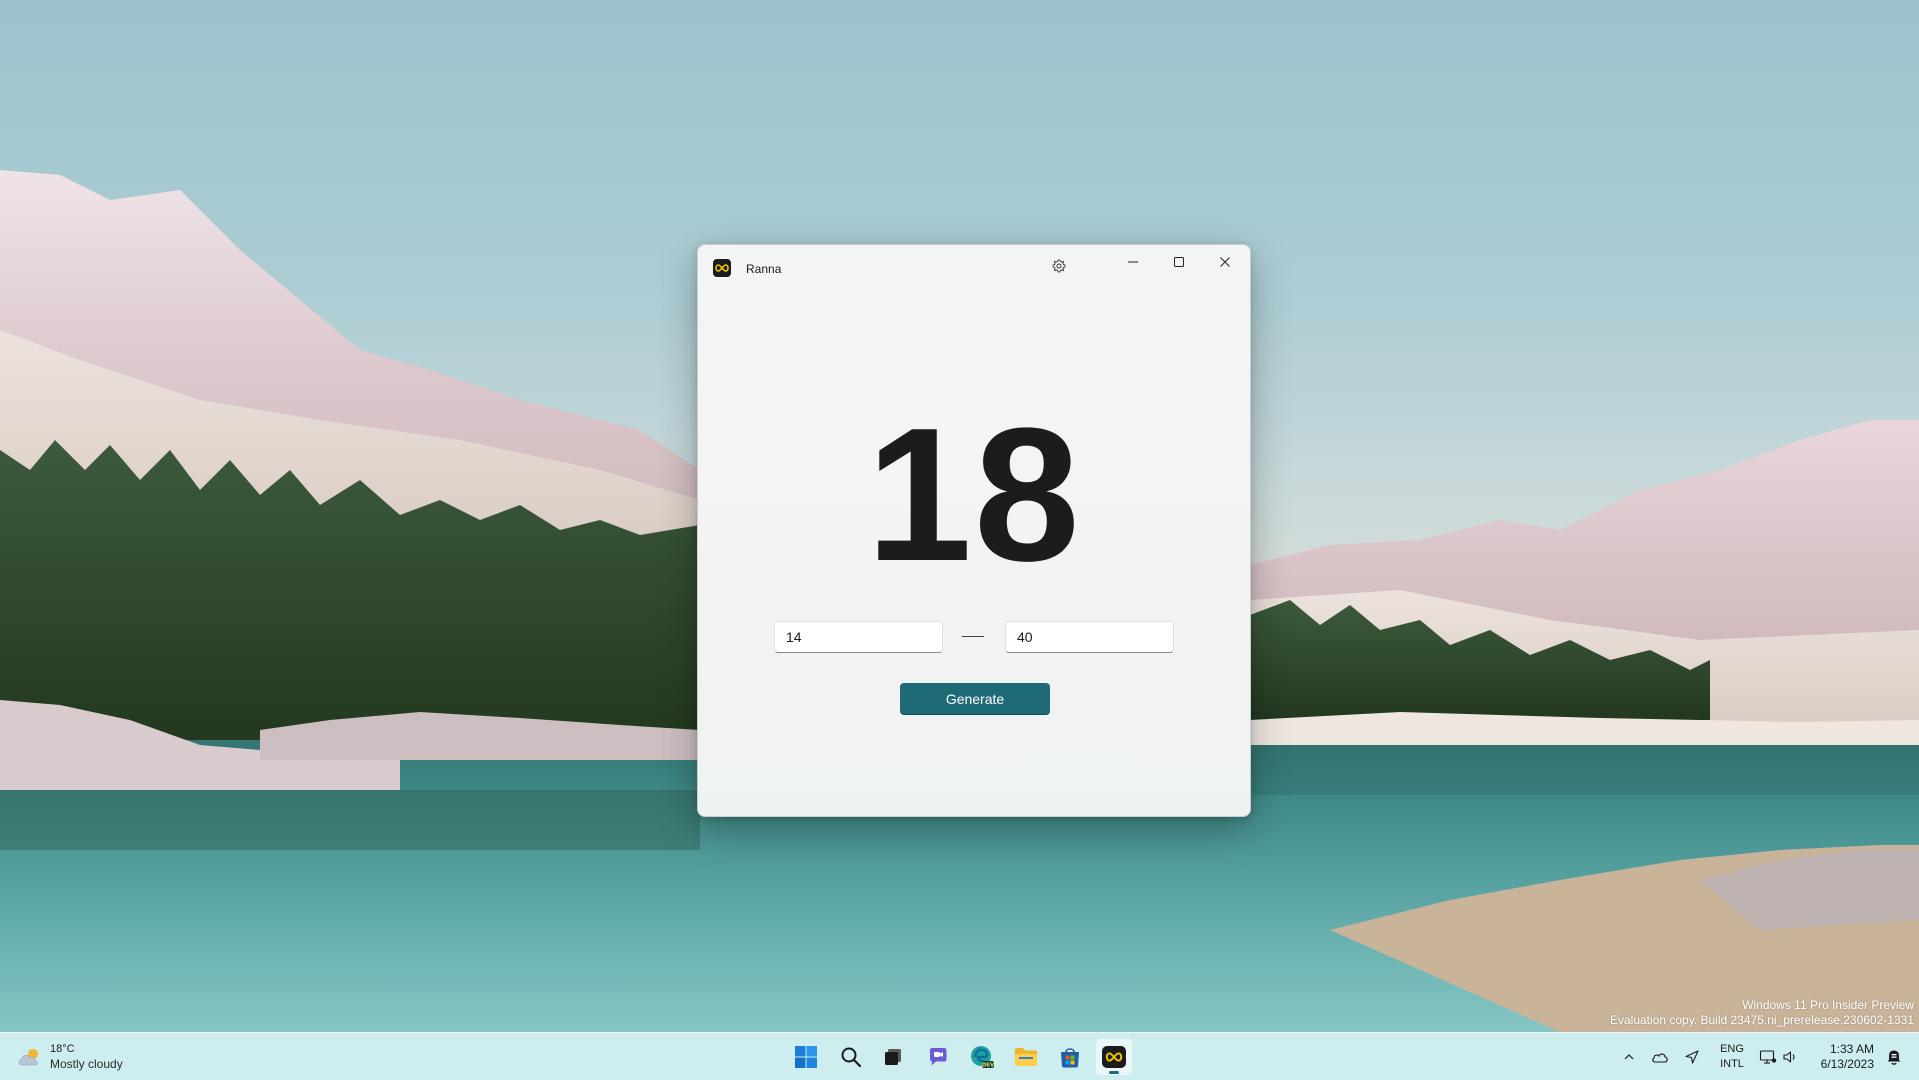 Image resolution: width=1919 pixels, height=1080 pixels. What do you see at coordinates (86, 1064) in the screenshot?
I see `weather-description: Mostly cloudy` at bounding box center [86, 1064].